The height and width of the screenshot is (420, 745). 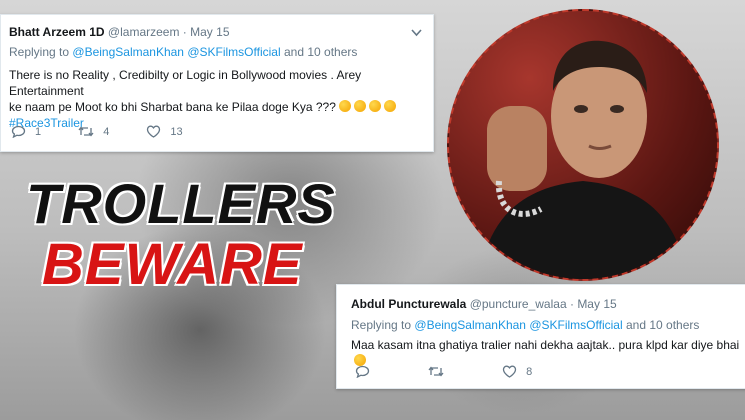 What do you see at coordinates (164, 131) in the screenshot?
I see `like-button: 13` at bounding box center [164, 131].